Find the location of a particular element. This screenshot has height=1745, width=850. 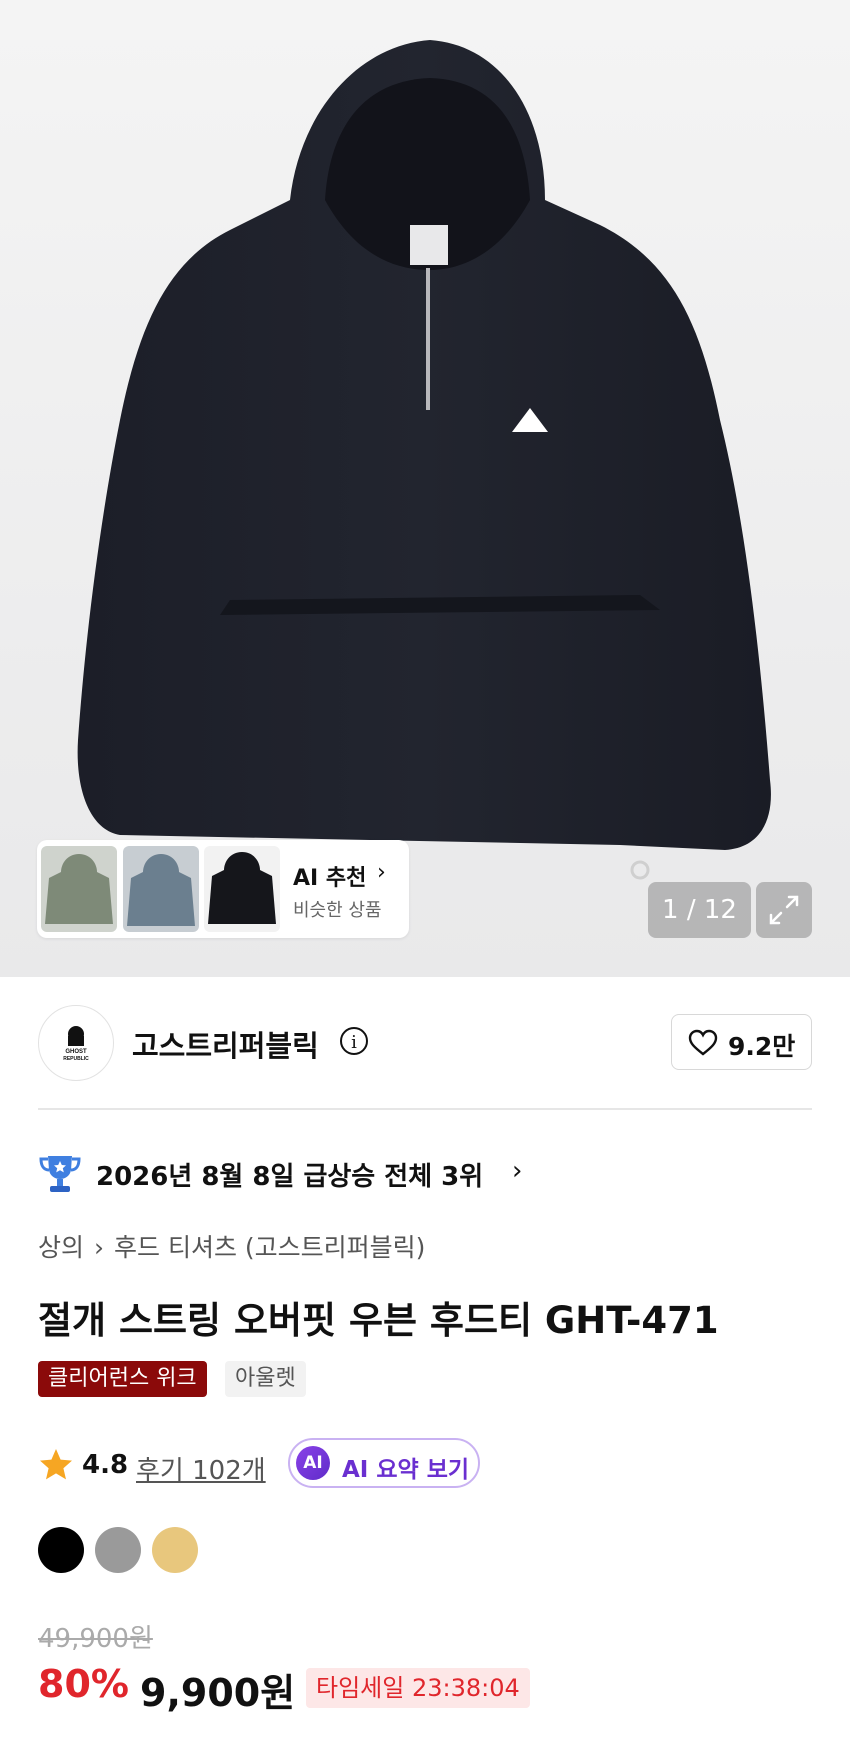

ai-icon: AI is located at coordinates (313, 1463).